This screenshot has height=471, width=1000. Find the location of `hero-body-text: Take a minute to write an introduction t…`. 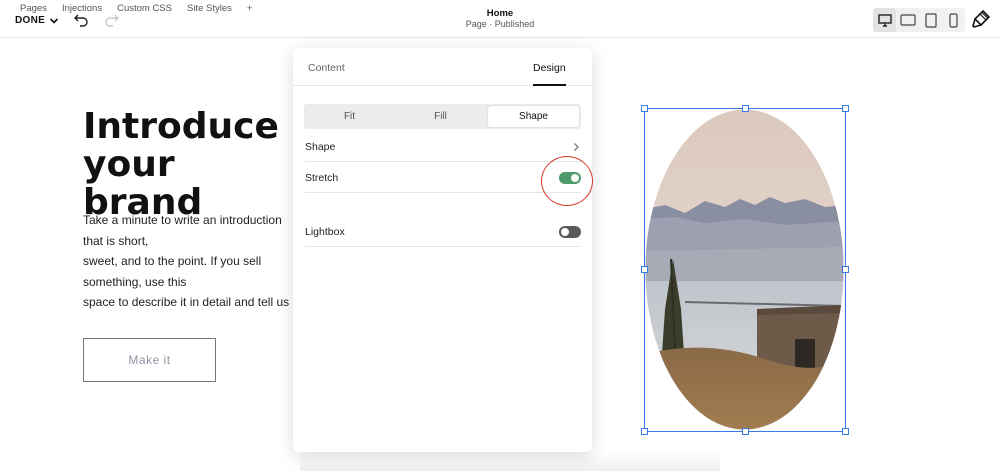

hero-body-text: Take a minute to write an introduction t… is located at coordinates (186, 261).